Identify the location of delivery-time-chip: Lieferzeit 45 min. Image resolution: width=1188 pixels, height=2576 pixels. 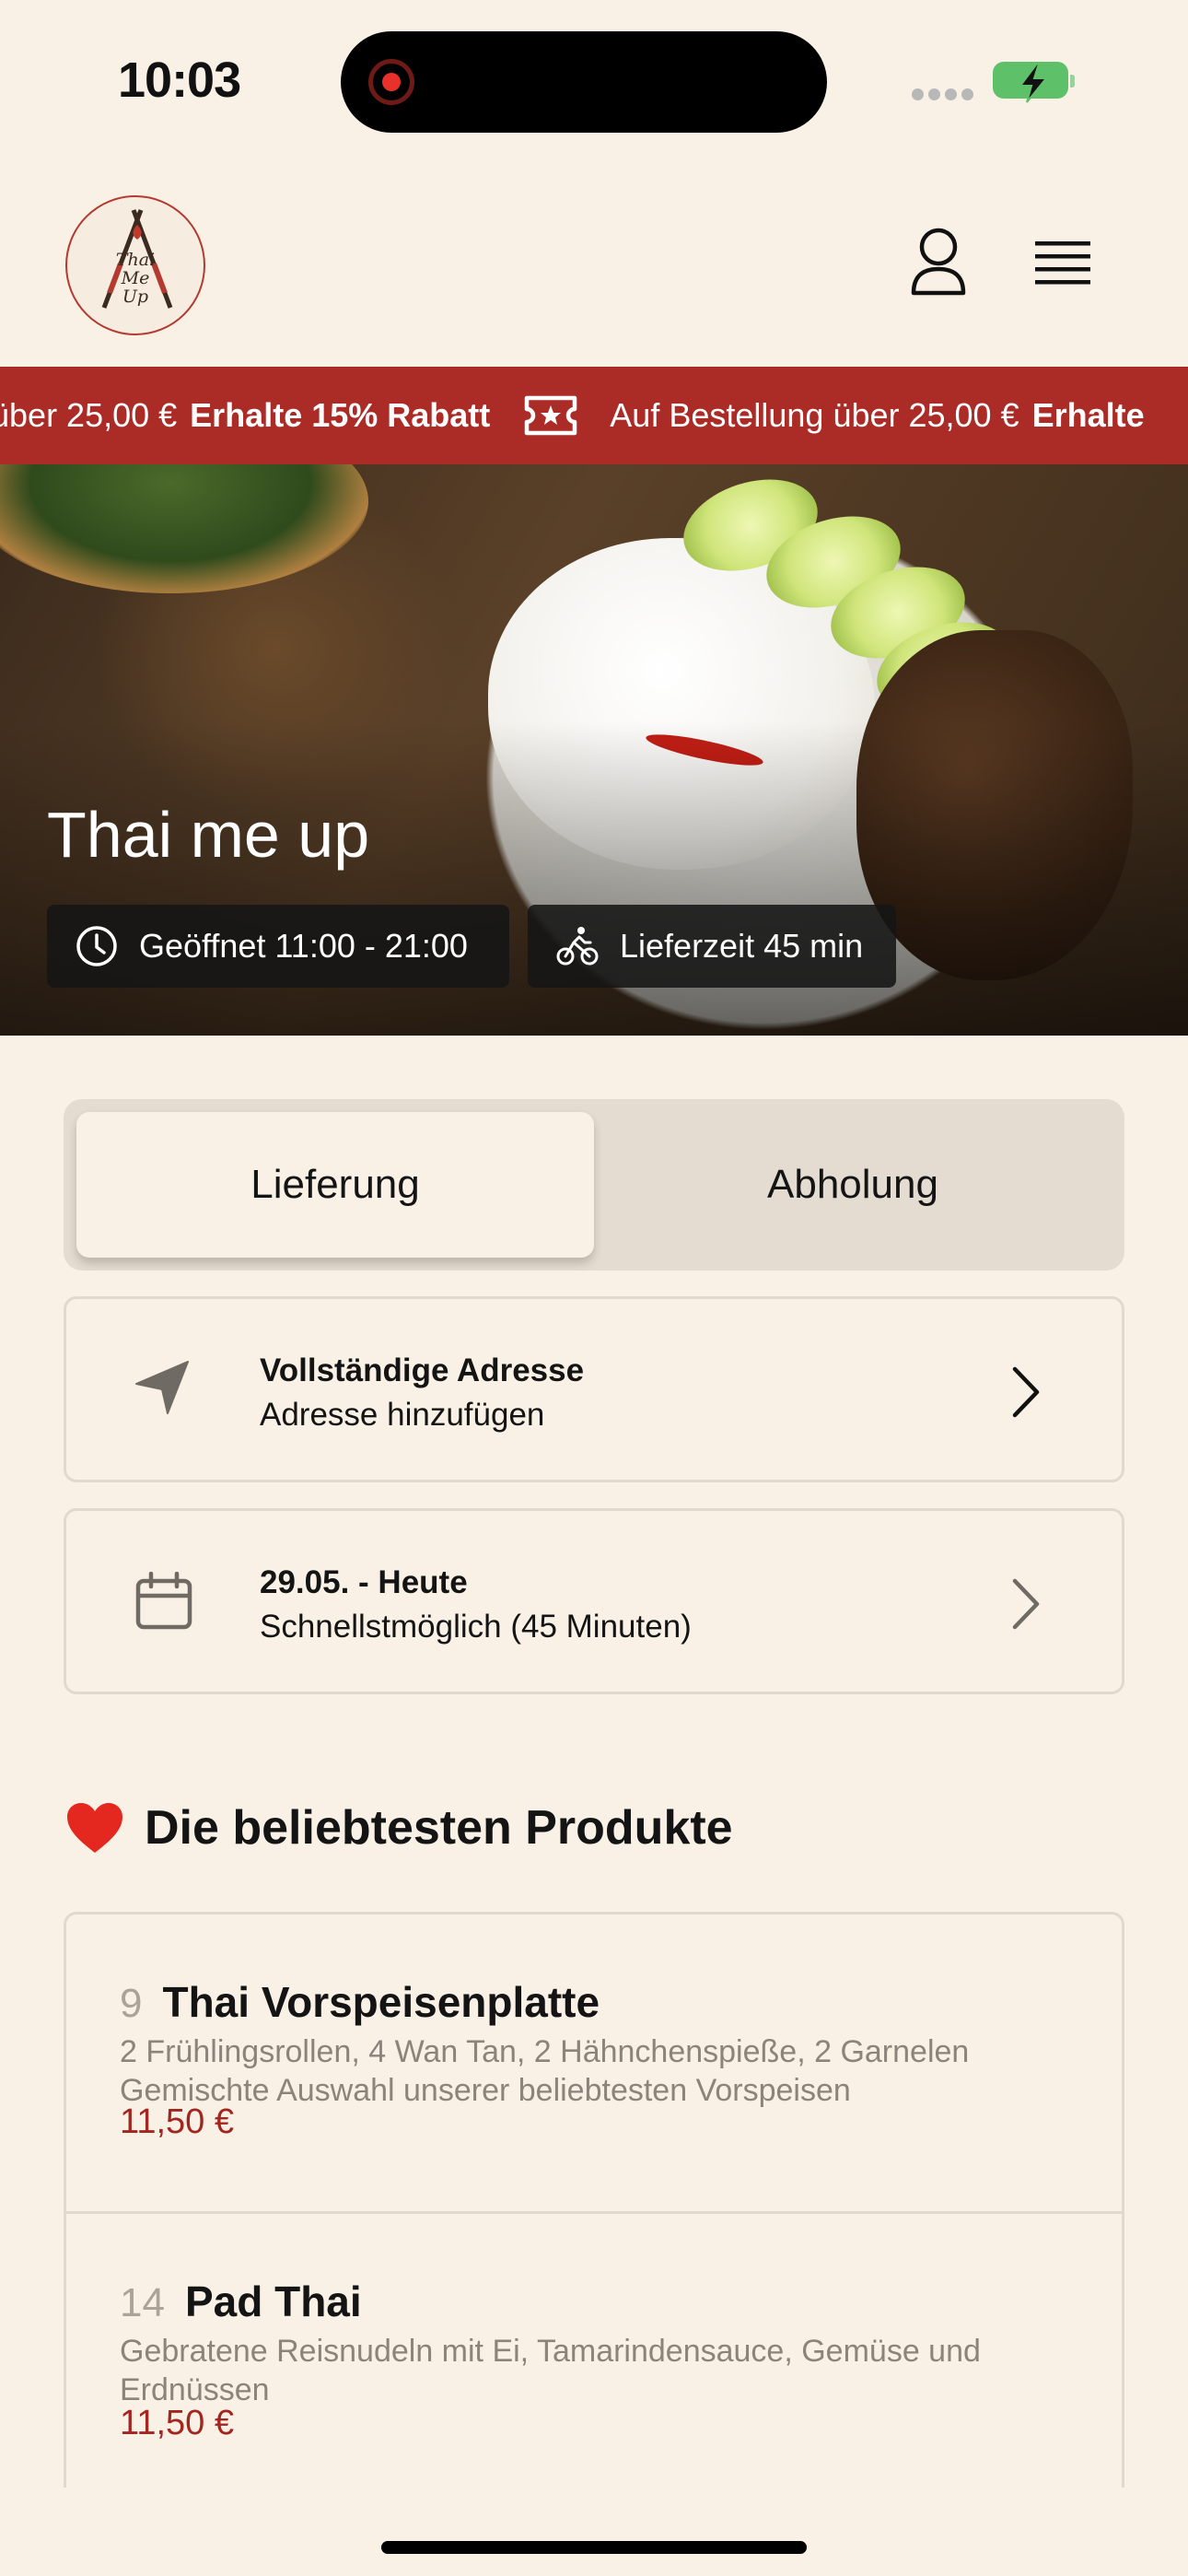
(712, 946).